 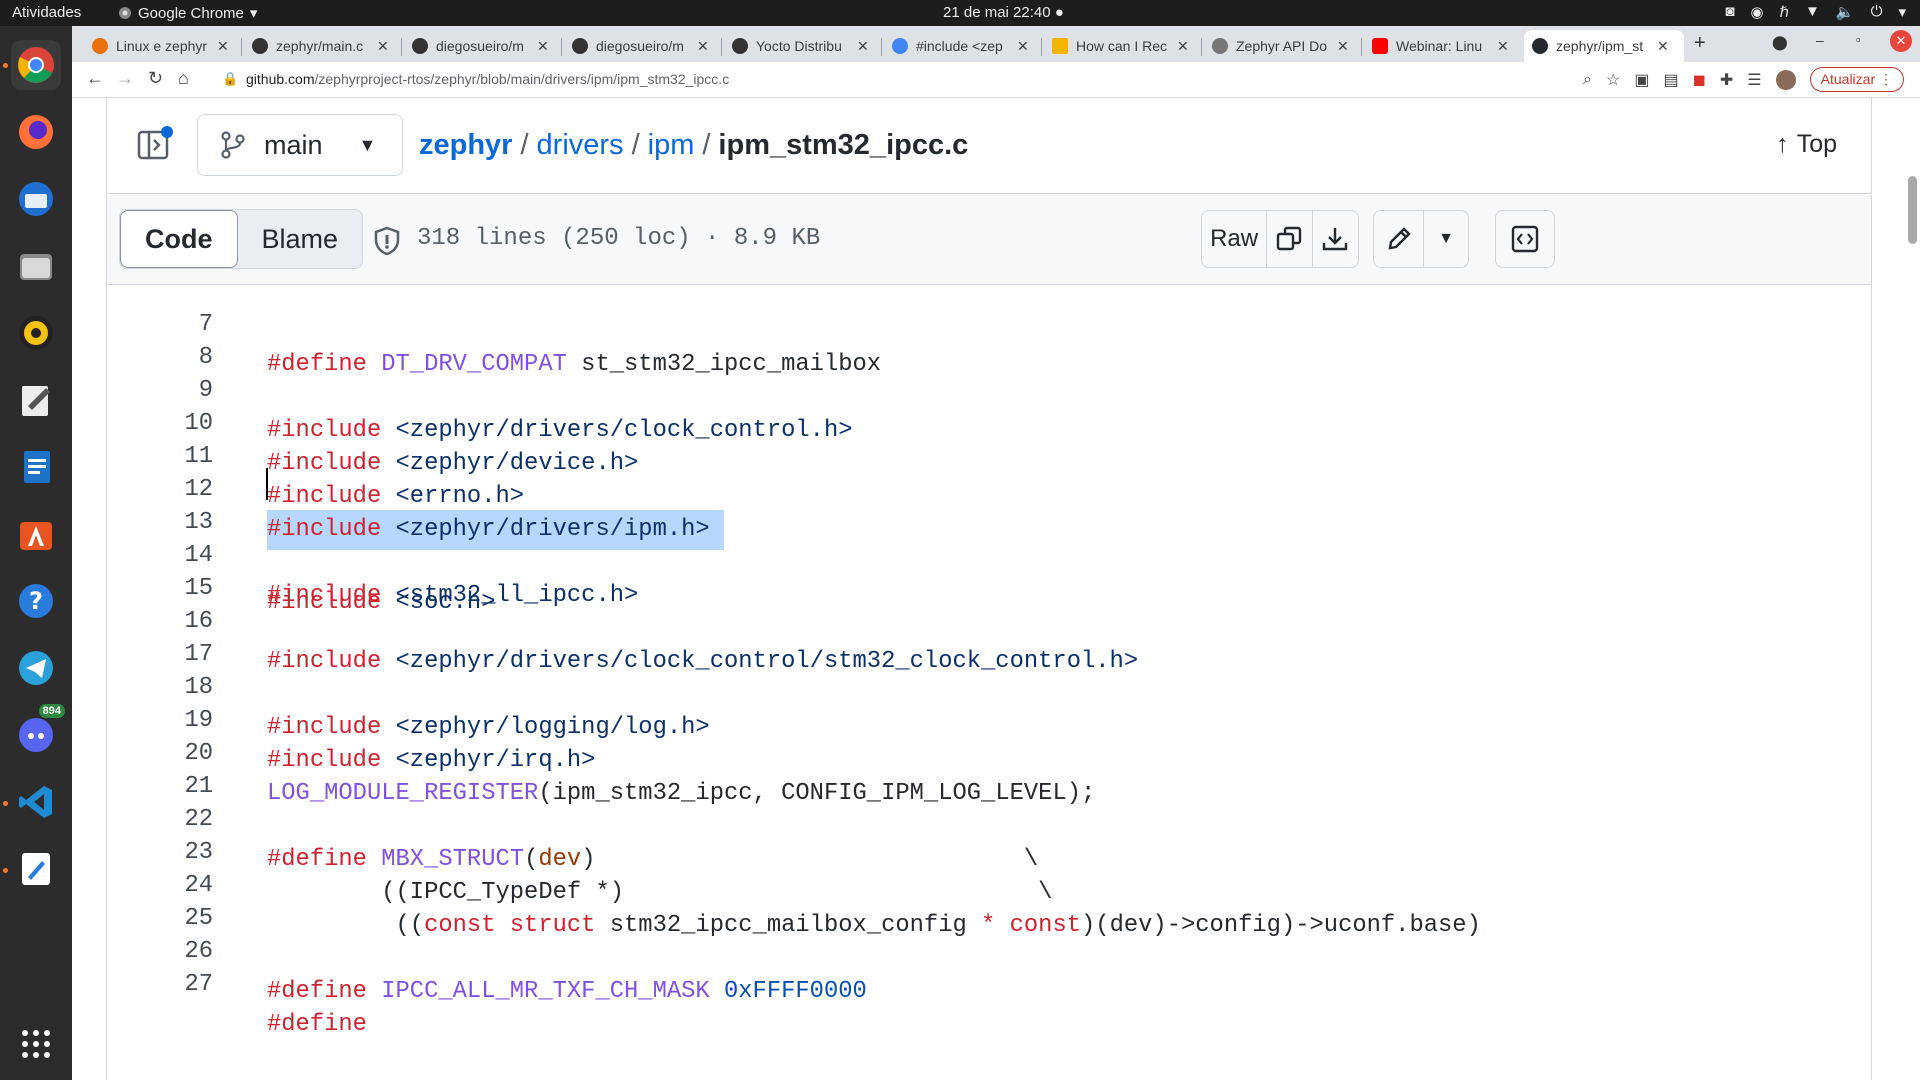 I want to click on show-apps-button, so click(x=36, y=1044).